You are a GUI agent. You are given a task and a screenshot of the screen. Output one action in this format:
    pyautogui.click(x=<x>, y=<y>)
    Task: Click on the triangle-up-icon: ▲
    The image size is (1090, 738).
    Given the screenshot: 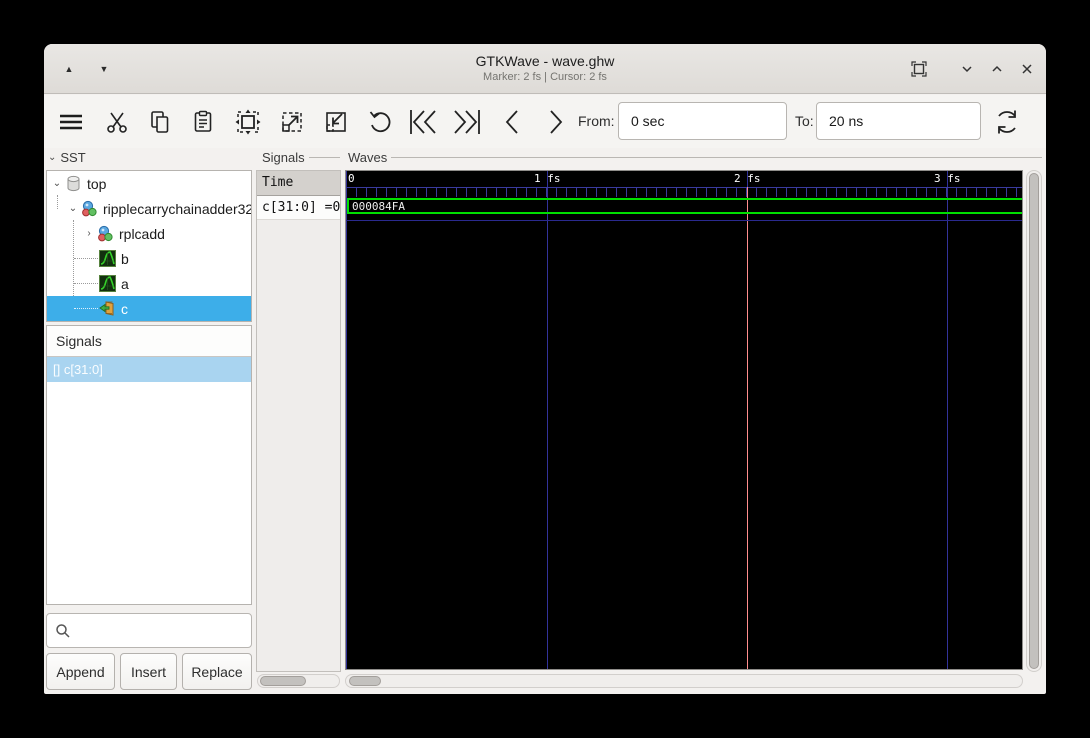 What is the action you would take?
    pyautogui.click(x=69, y=69)
    